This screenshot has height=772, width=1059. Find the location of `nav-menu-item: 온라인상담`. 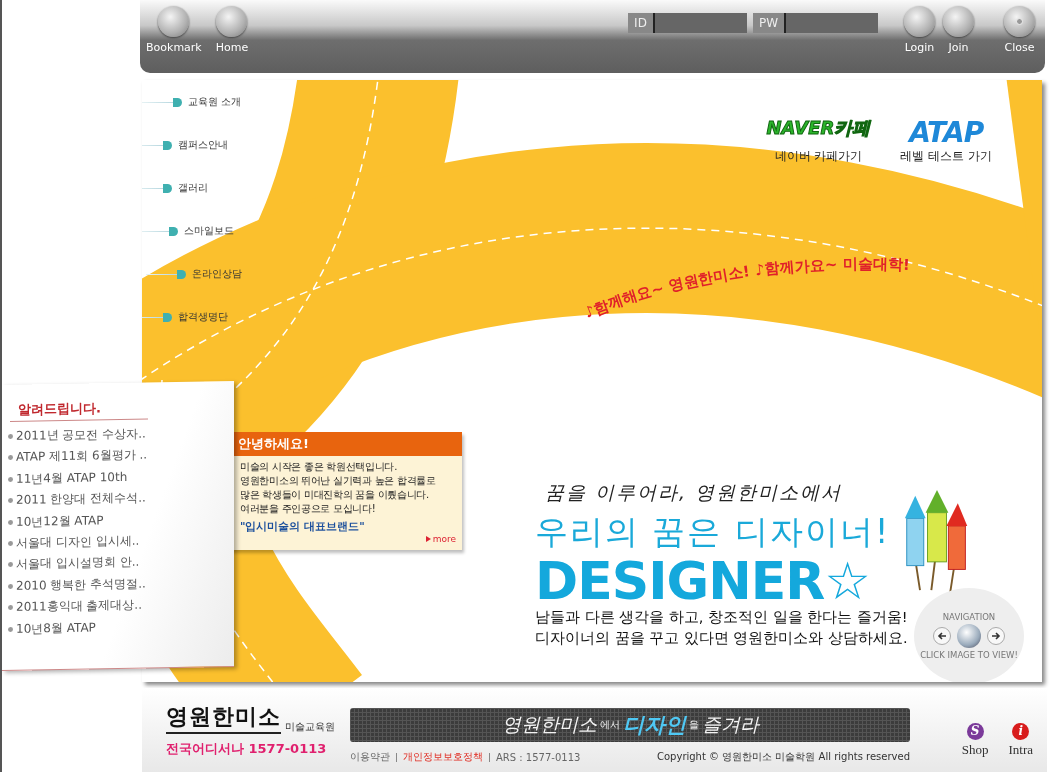

nav-menu-item: 온라인상담 is located at coordinates (194, 274).